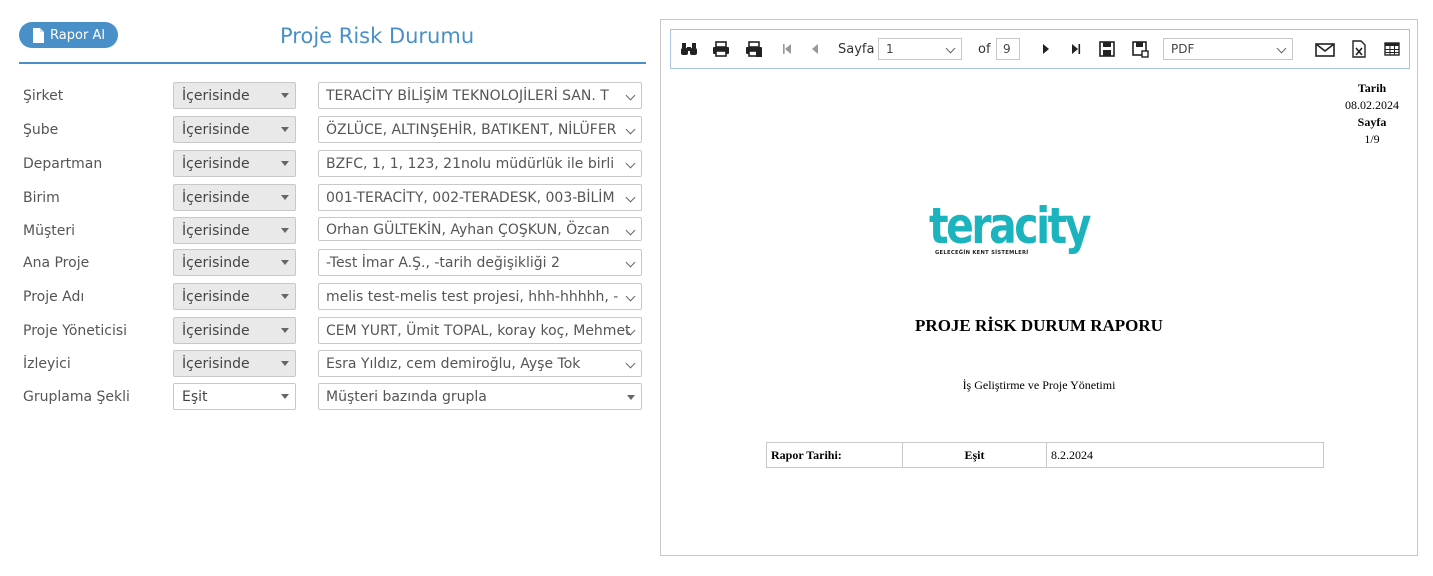 The image size is (1433, 576). I want to click on svg-text: GELECEĞİN KENT SİSTEMLERİ, so click(982, 252).